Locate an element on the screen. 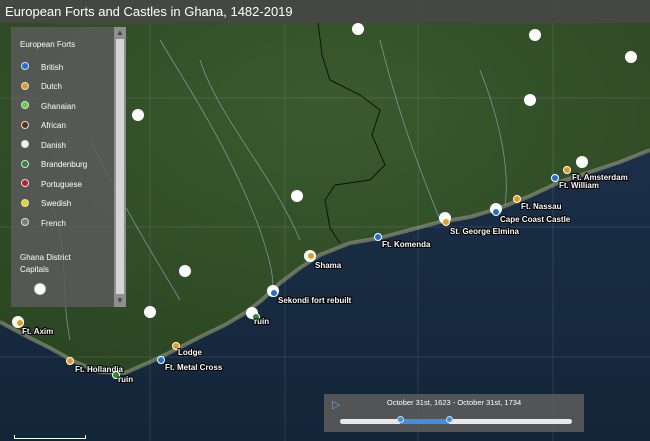 This screenshot has width=650, height=441. fort-label: Ft. Axim is located at coordinates (37, 331).